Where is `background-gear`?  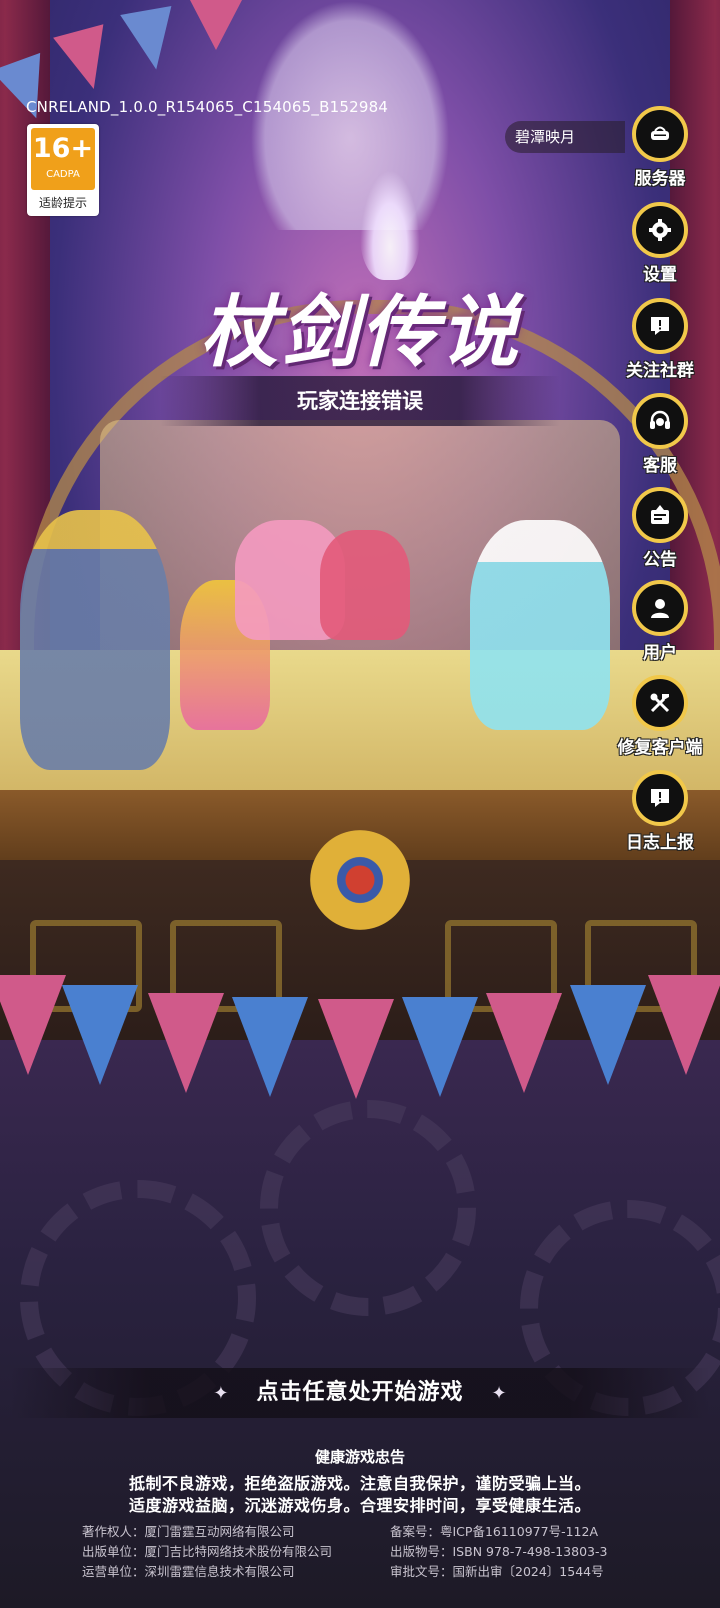 background-gear is located at coordinates (368, 1208).